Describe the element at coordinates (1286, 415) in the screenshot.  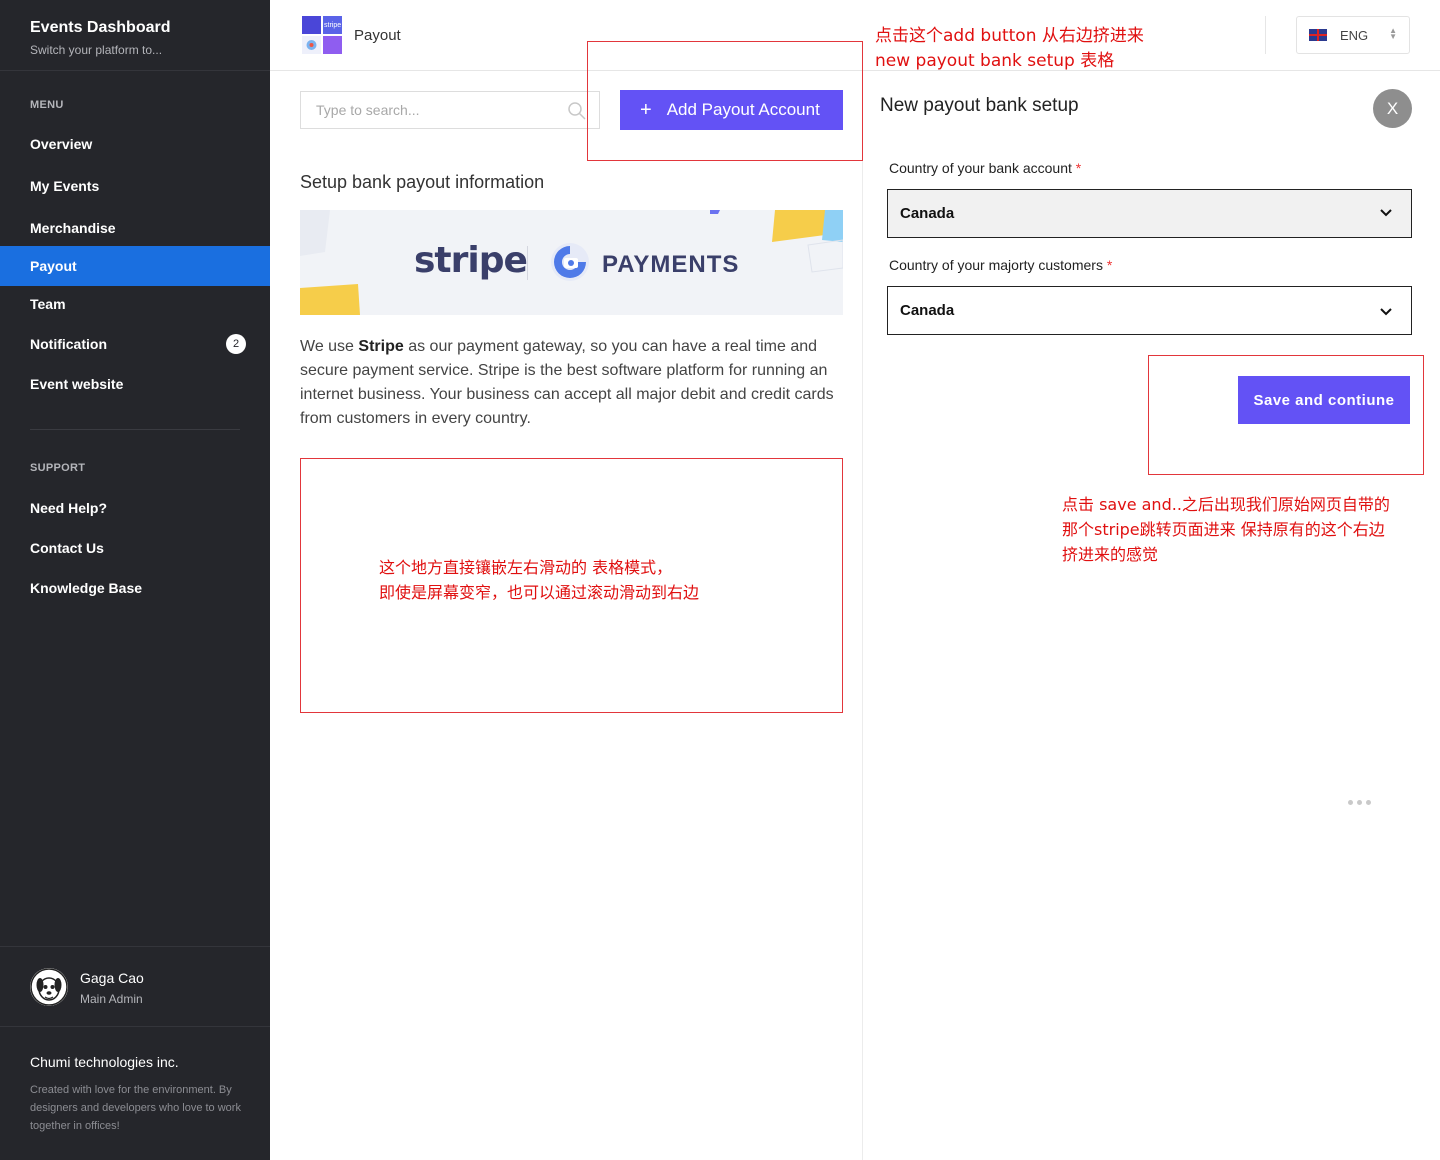
I see `annotation-box-save-button` at that location.